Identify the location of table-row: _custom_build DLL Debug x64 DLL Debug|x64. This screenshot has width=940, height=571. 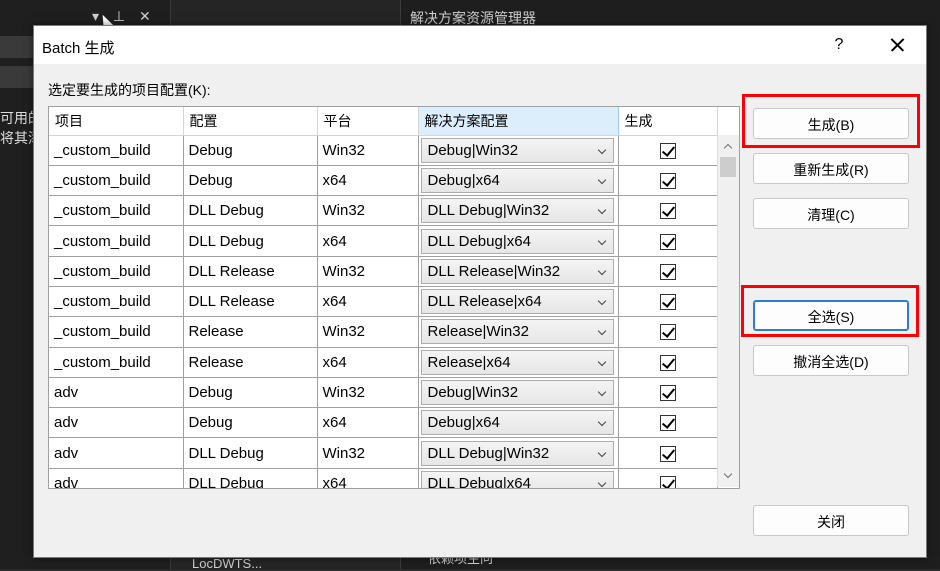
(383, 241).